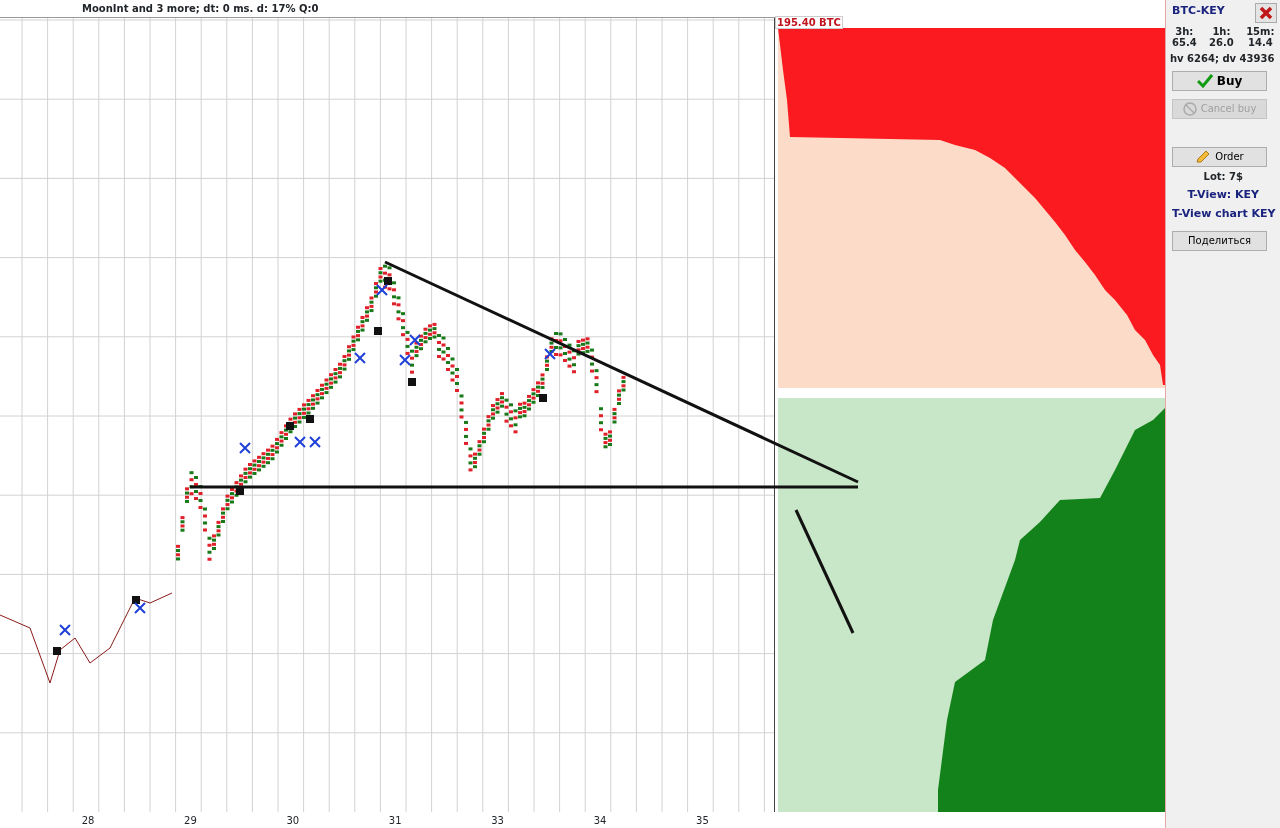 This screenshot has width=1280, height=828. I want to click on volume-text: hv 6264; dv 43936, so click(1223, 58).